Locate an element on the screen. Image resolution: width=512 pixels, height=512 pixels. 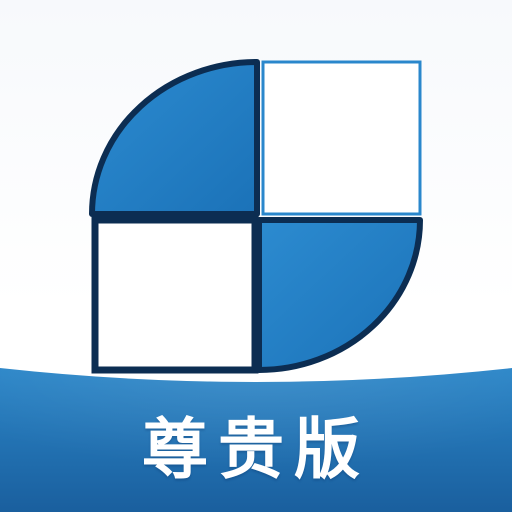
quadrant-bottom-right is located at coordinates (339, 295).